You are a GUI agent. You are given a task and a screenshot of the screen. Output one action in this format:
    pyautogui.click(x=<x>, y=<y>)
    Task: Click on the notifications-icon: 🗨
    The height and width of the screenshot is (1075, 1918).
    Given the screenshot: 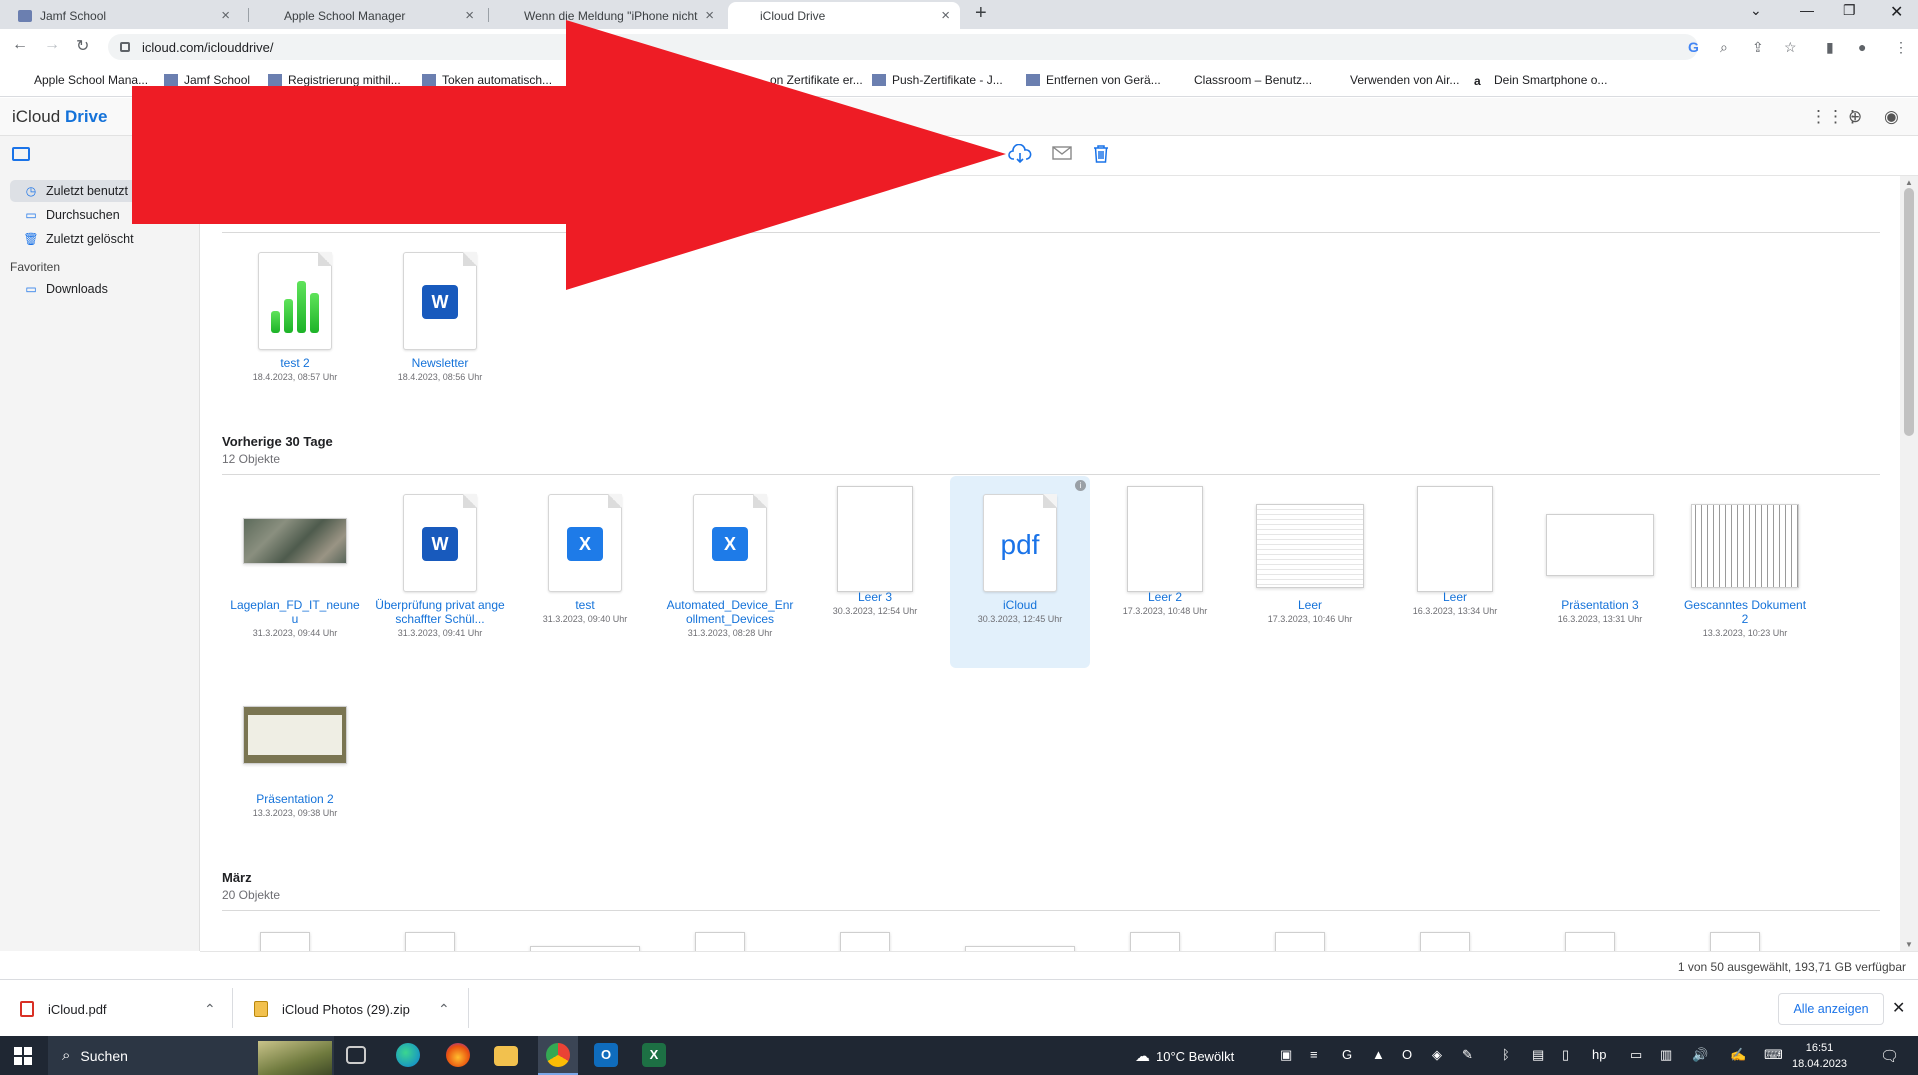 What is the action you would take?
    pyautogui.click(x=1889, y=1056)
    